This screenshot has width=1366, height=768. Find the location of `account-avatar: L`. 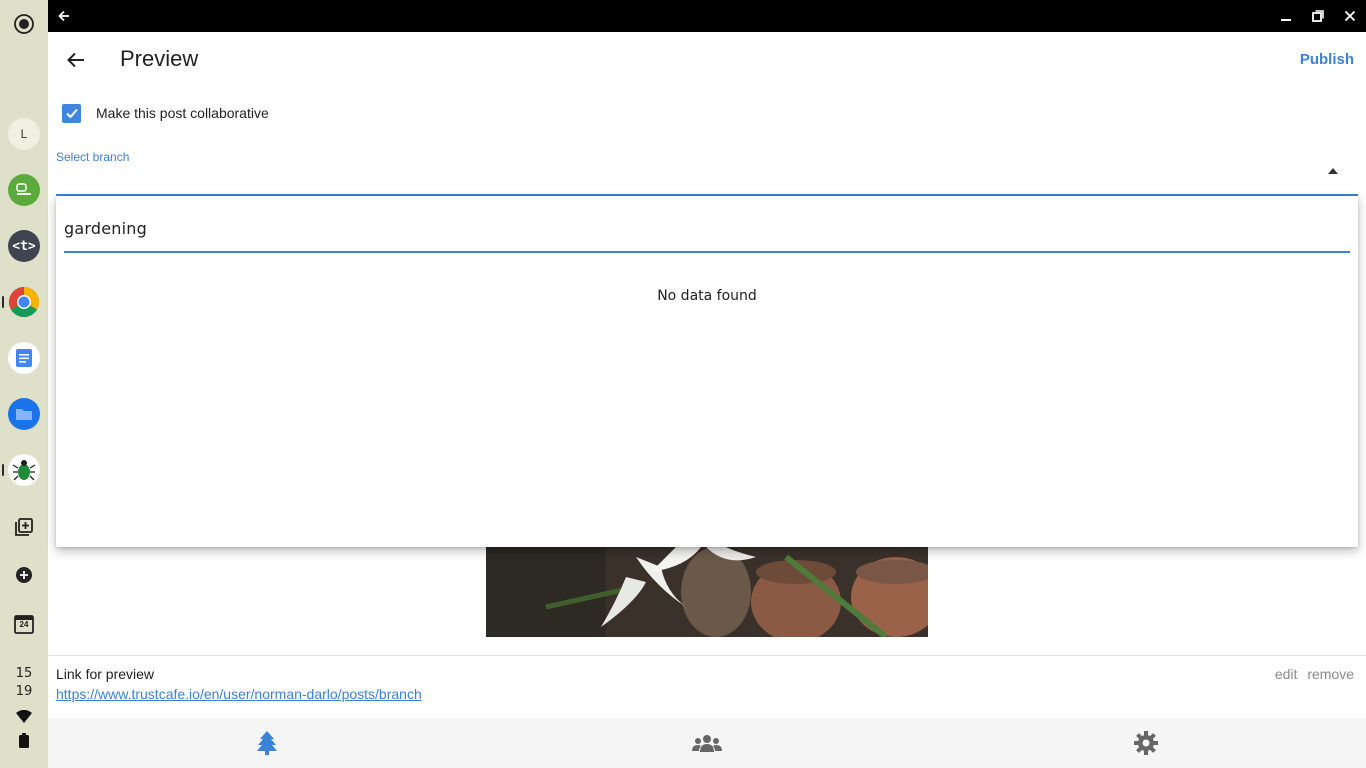

account-avatar: L is located at coordinates (24, 134).